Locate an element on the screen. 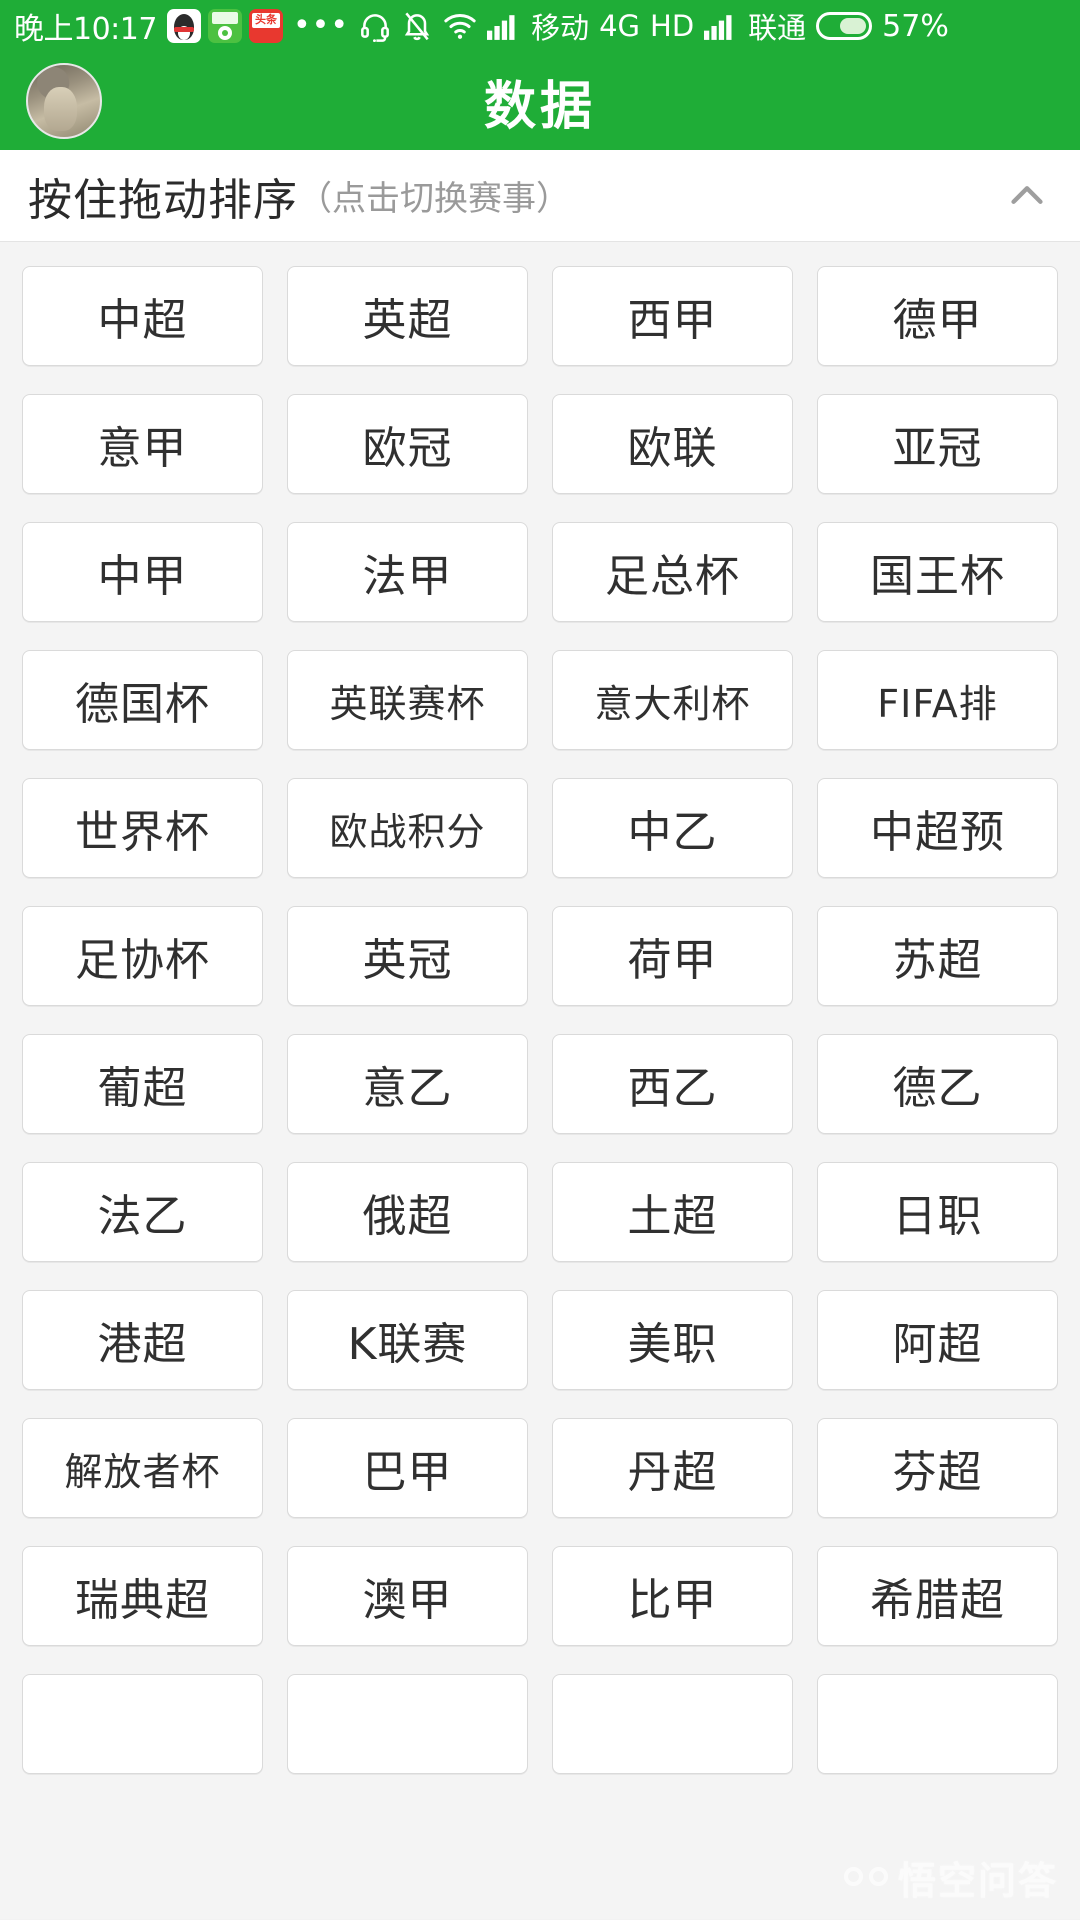  league-tile: 丹超 is located at coordinates (672, 1468).